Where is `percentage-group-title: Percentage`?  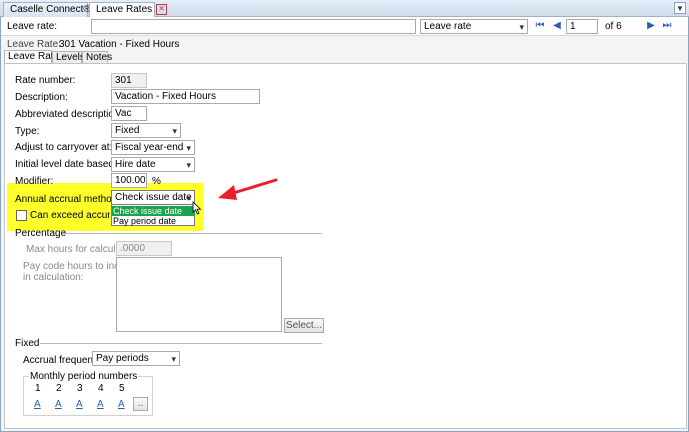 percentage-group-title: Percentage is located at coordinates (41, 233).